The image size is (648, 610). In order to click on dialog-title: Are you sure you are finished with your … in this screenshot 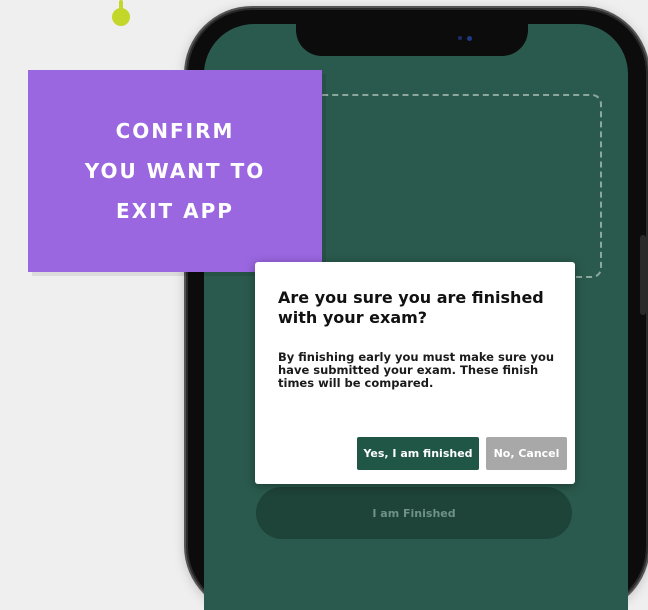, I will do `click(411, 307)`.